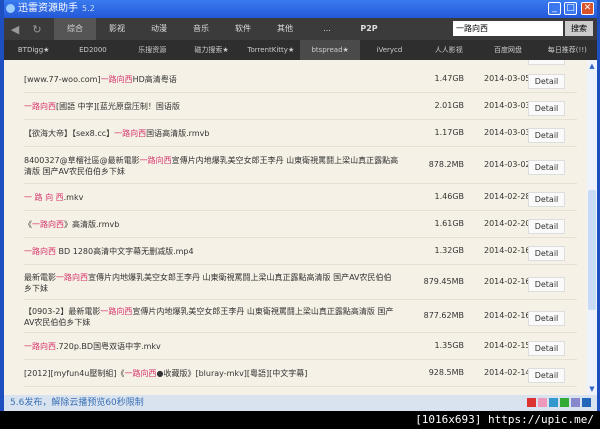 Image resolution: width=600 pixels, height=429 pixels. Describe the element at coordinates (504, 419) in the screenshot. I see `watermark: [1016x693] https://upic.me/` at that location.